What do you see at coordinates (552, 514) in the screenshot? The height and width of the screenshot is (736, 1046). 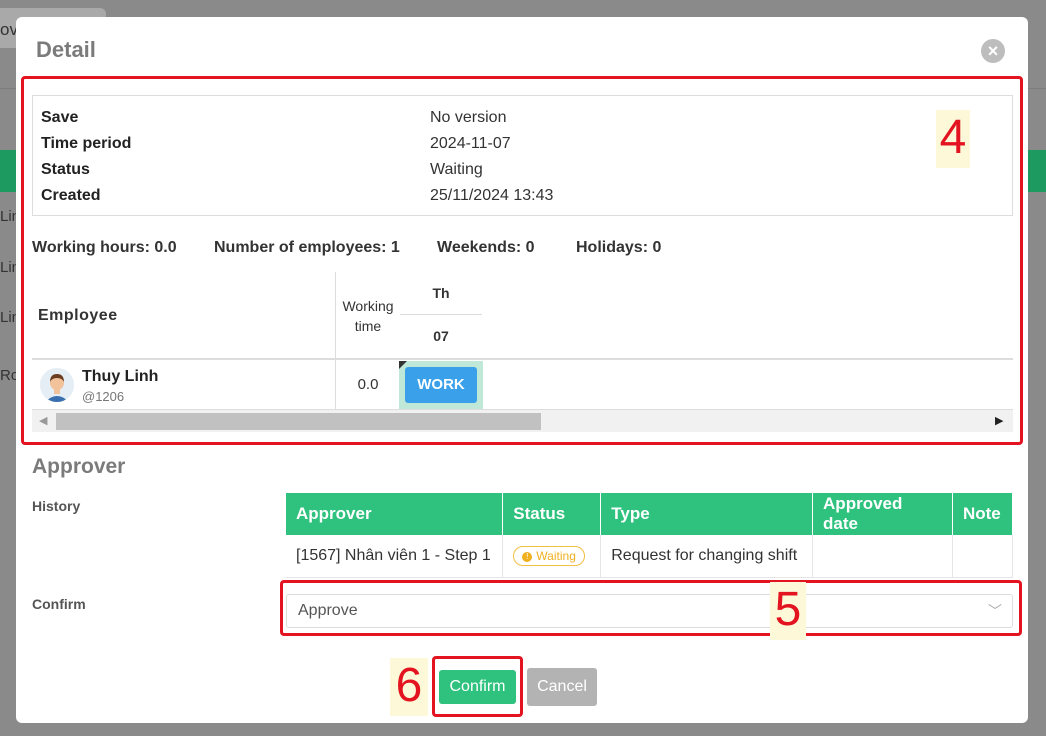 I see `column-header-status: Status` at bounding box center [552, 514].